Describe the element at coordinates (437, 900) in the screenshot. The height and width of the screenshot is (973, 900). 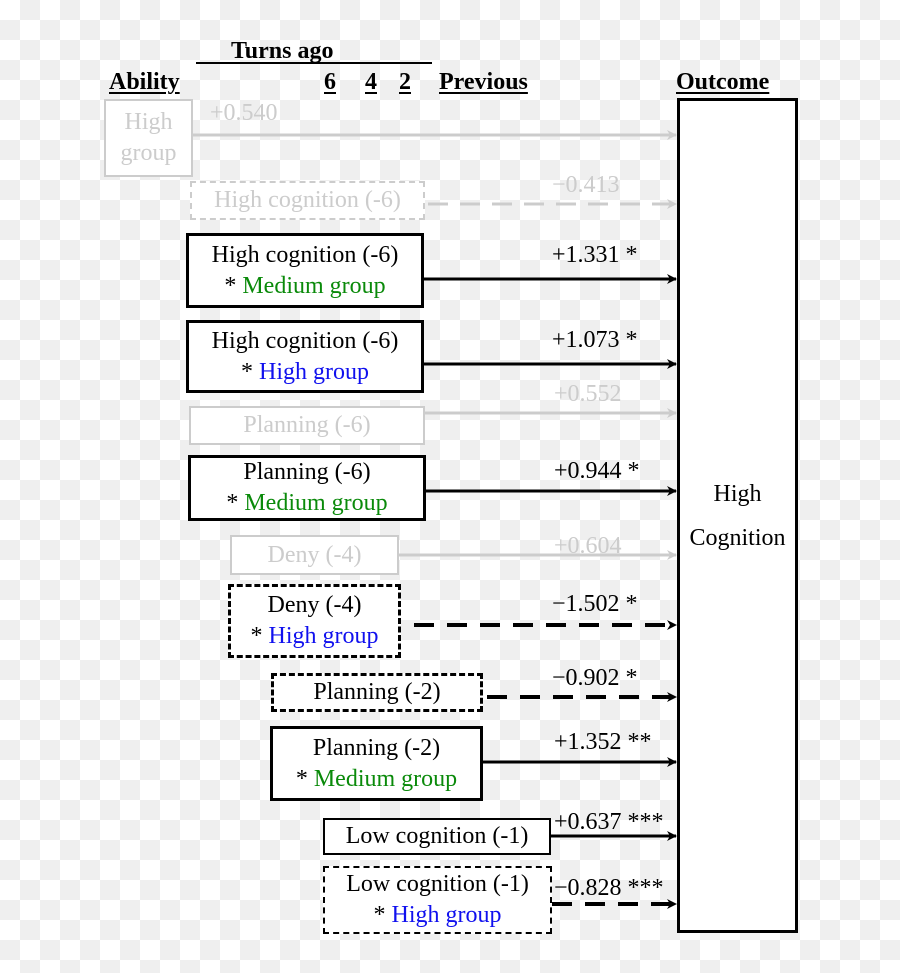
I see `predictor-box-low-cognition-1-high: Low cognition (-1) * High group` at that location.